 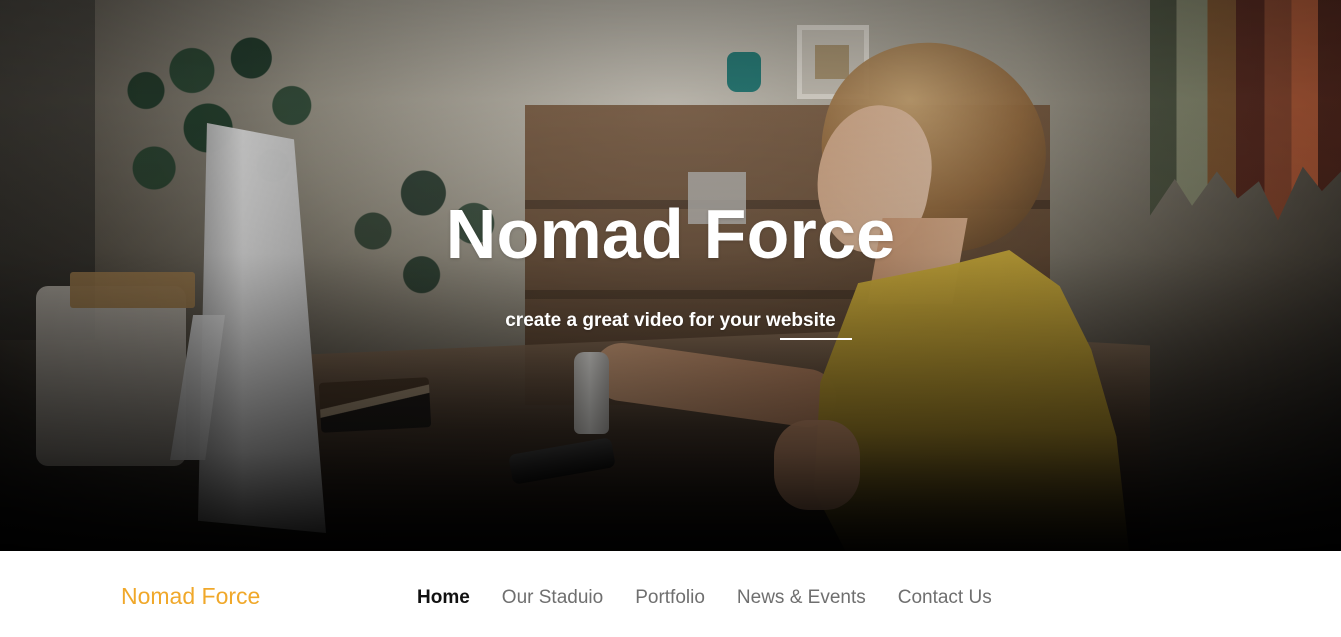 I want to click on hero-subtitle: create a great video for your website, so click(x=670, y=320).